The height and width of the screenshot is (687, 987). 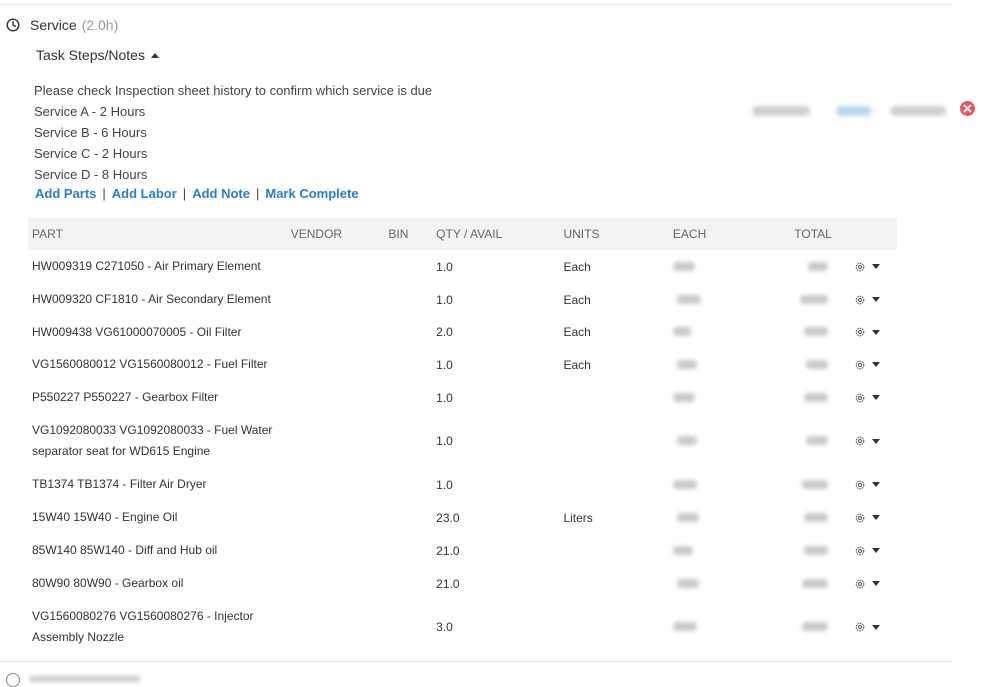 What do you see at coordinates (13, 680) in the screenshot?
I see `clock-icon` at bounding box center [13, 680].